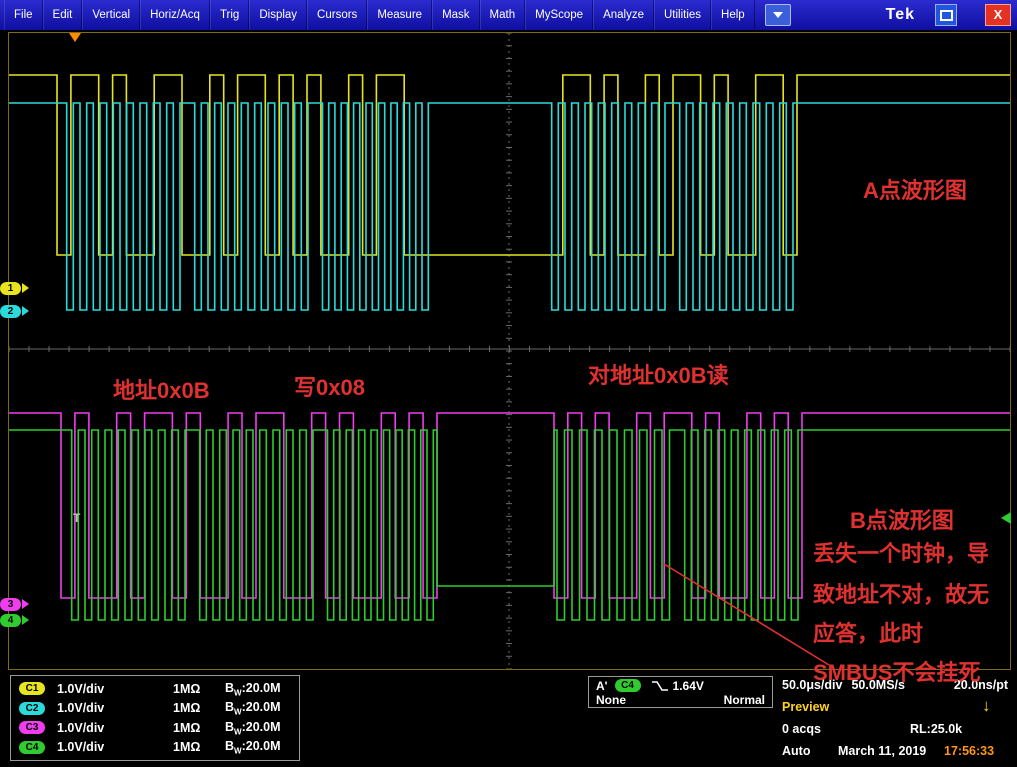 This screenshot has width=1017, height=767. I want to click on channel-3-readout: C3 1.0V/div 1MΩ BW:20.0M, so click(155, 728).